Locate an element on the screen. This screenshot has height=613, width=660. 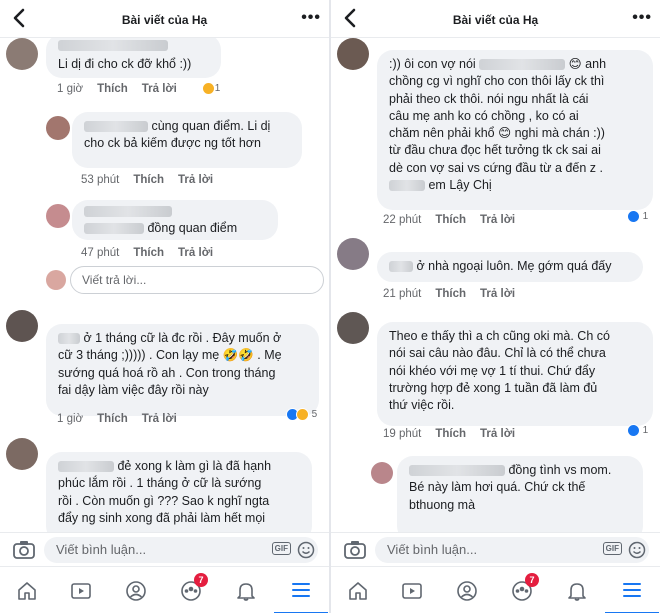
comment-meta: 53 phút Thích Trả lời is located at coordinates (147, 180).